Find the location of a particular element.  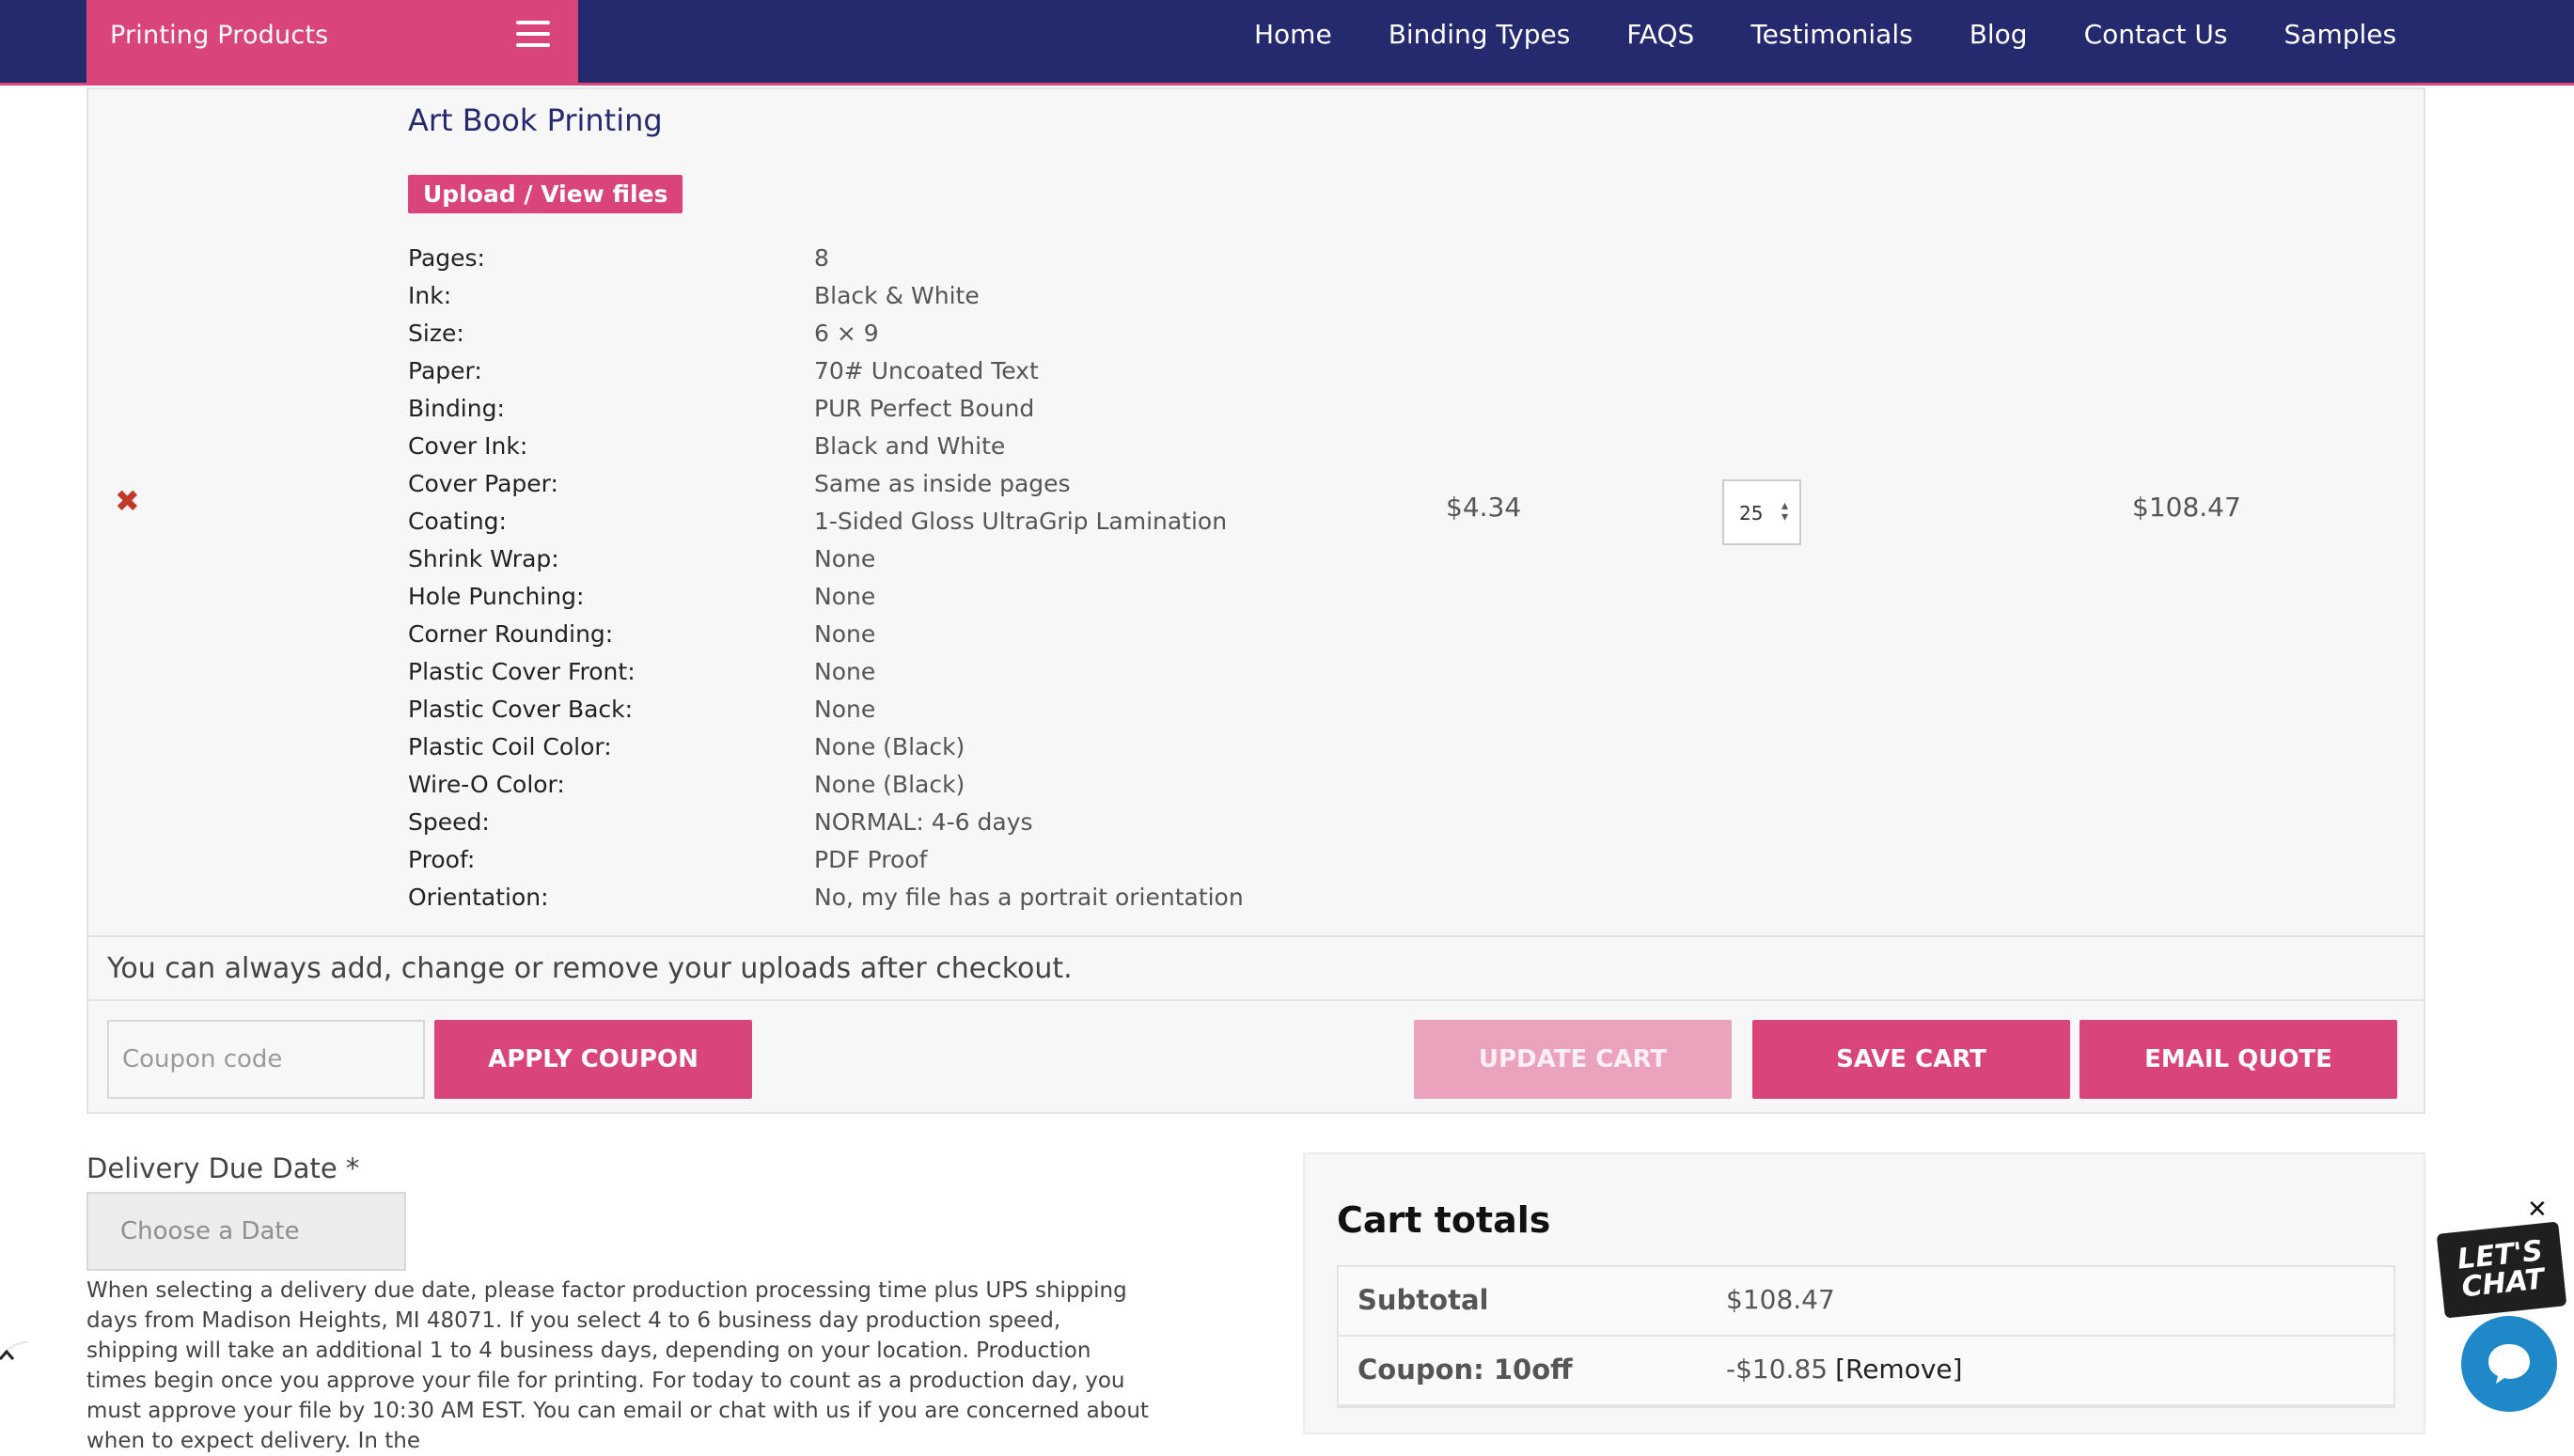

quantity-stepper: 25 ▴ ▾ is located at coordinates (1761, 512).